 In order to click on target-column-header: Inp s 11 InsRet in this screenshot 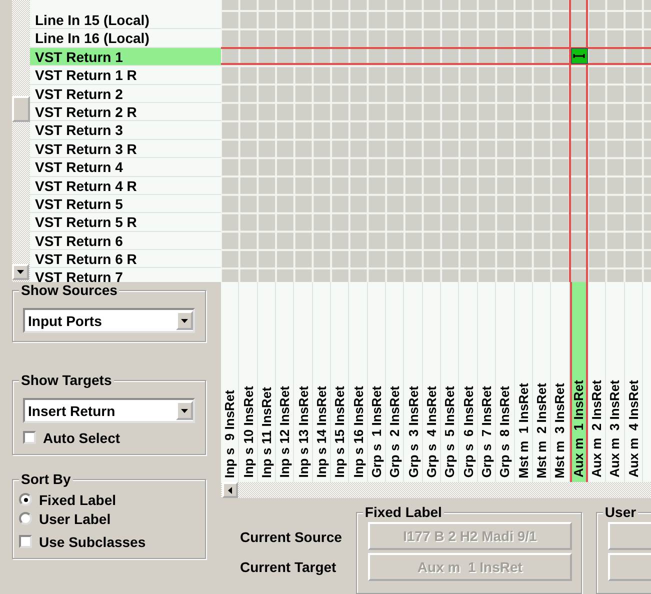, I will do `click(267, 382)`.